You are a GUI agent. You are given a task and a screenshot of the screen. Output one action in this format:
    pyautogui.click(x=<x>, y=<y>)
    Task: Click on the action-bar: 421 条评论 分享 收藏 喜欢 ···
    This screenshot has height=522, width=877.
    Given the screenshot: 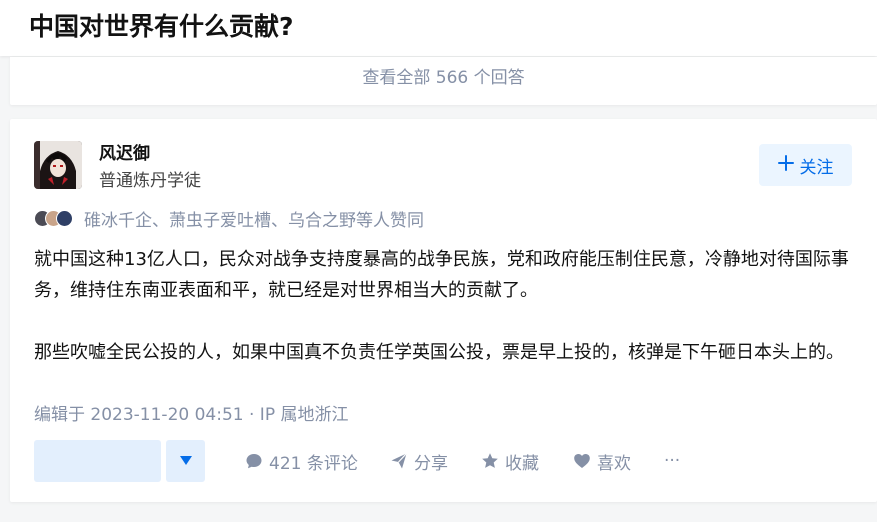 What is the action you would take?
    pyautogui.click(x=444, y=461)
    